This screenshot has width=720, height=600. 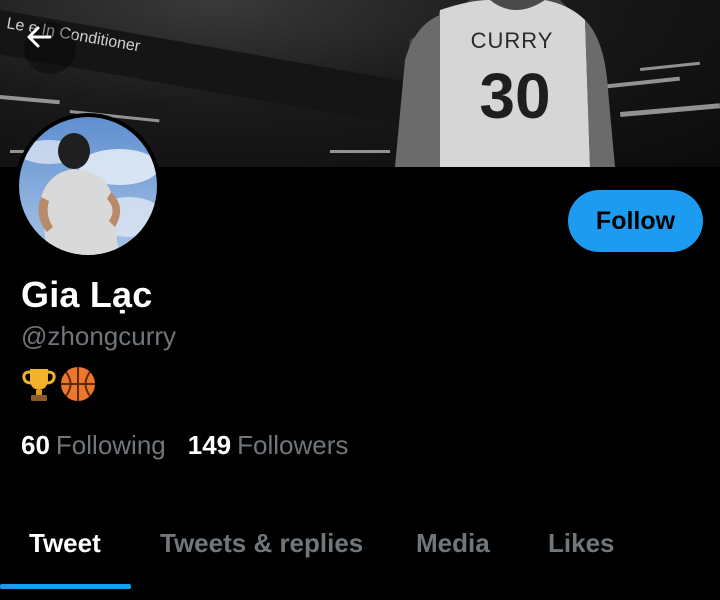 I want to click on profile-bio: 🏆 🏀, so click(x=59, y=384).